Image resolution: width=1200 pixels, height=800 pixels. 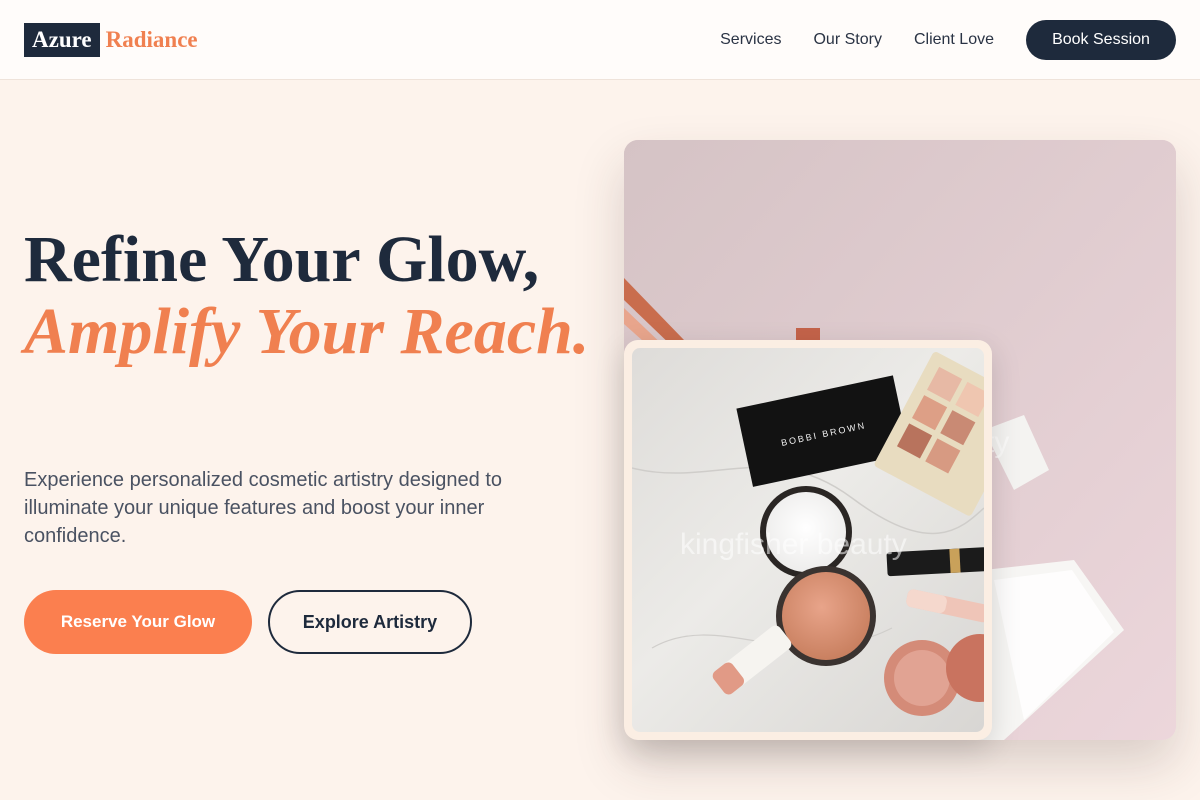 What do you see at coordinates (370, 622) in the screenshot?
I see `explore-artistry-button: Explore Artistry` at bounding box center [370, 622].